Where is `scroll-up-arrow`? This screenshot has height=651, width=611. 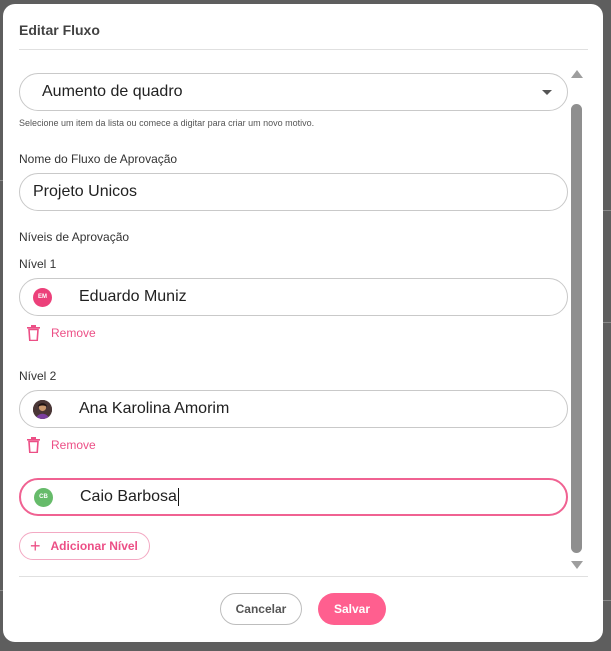
scroll-up-arrow is located at coordinates (577, 74).